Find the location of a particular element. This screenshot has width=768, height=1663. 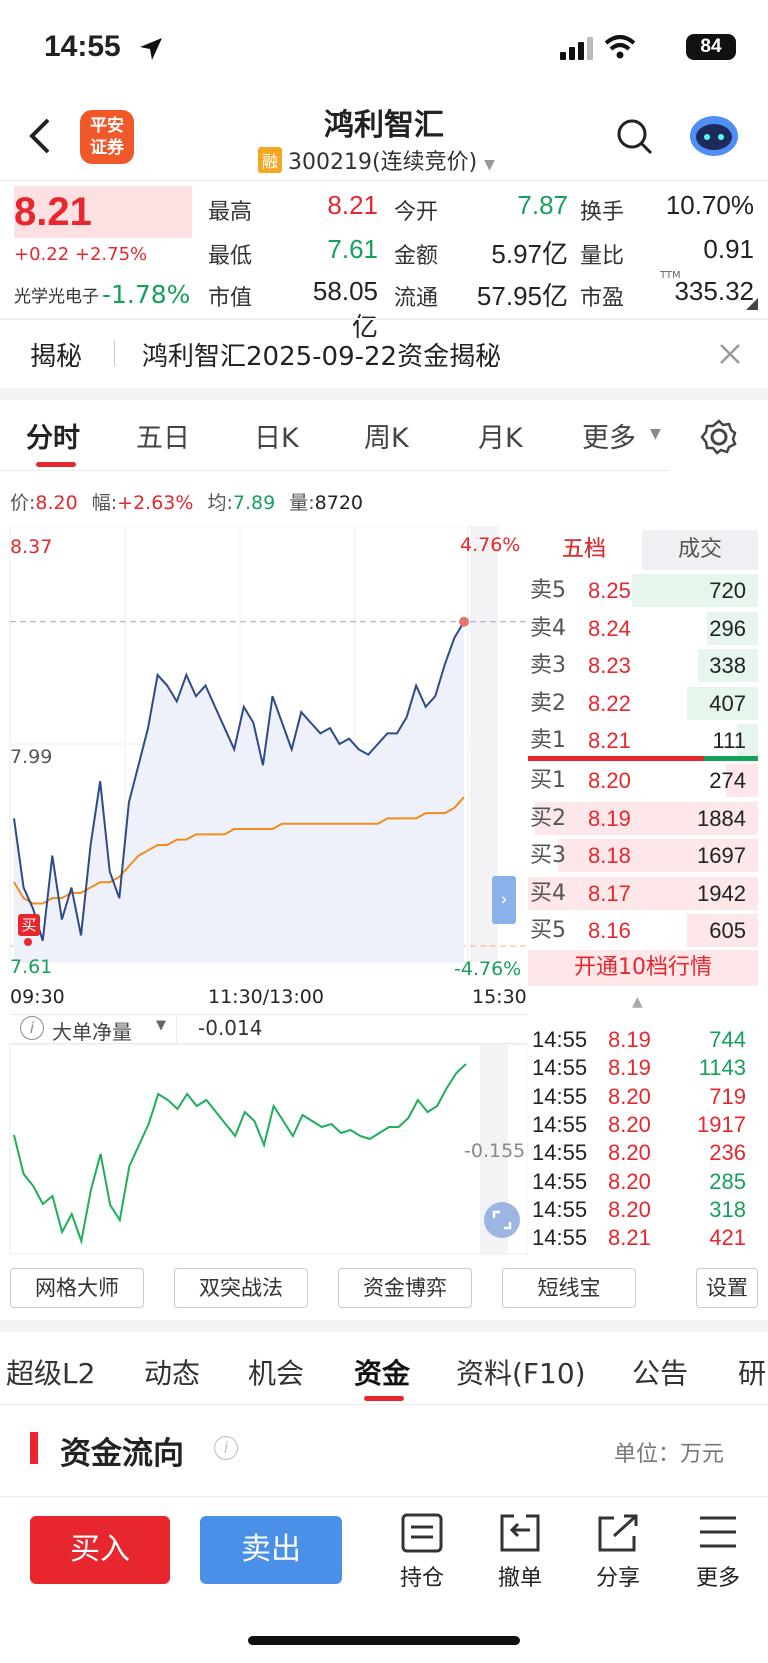

tick-volume: 421 is located at coordinates (727, 1238).